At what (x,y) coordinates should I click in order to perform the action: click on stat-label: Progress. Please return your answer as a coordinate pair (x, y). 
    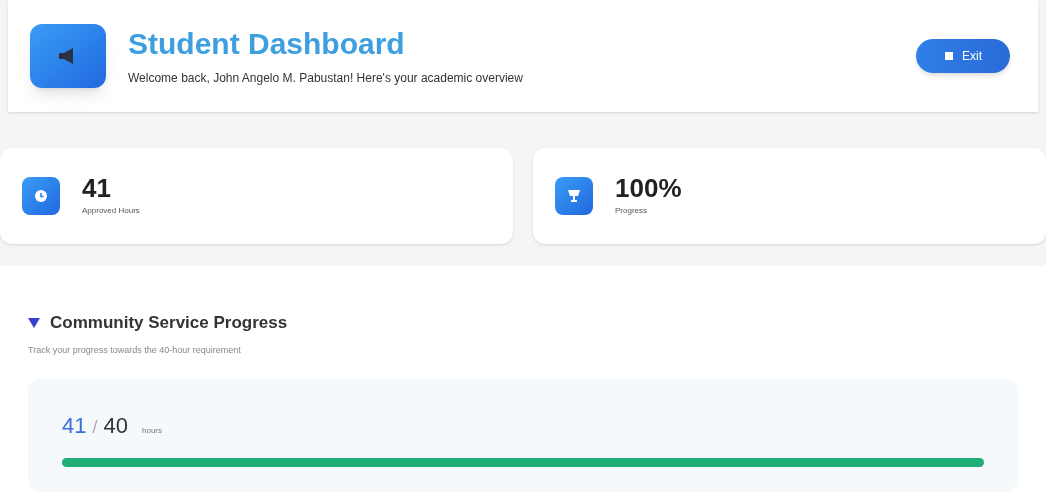
    Looking at the image, I should click on (631, 211).